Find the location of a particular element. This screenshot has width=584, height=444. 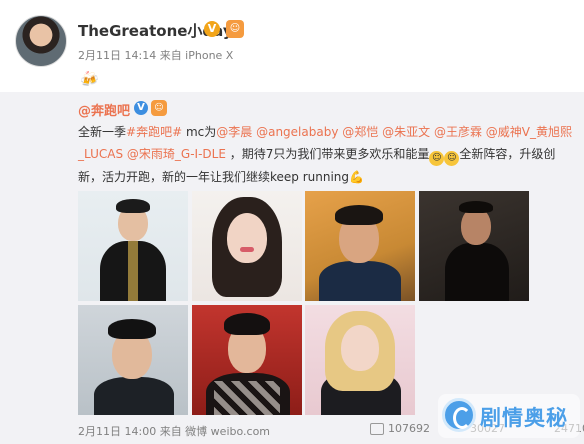

repost-text-segment: ，期待7只为我们带来更多欢乐和能量 is located at coordinates (327, 154).